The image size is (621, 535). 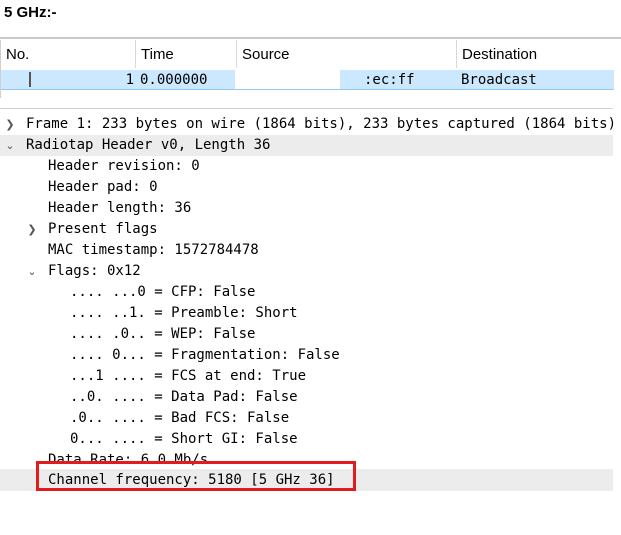 What do you see at coordinates (389, 80) in the screenshot?
I see `packet-source: :ec:ff` at bounding box center [389, 80].